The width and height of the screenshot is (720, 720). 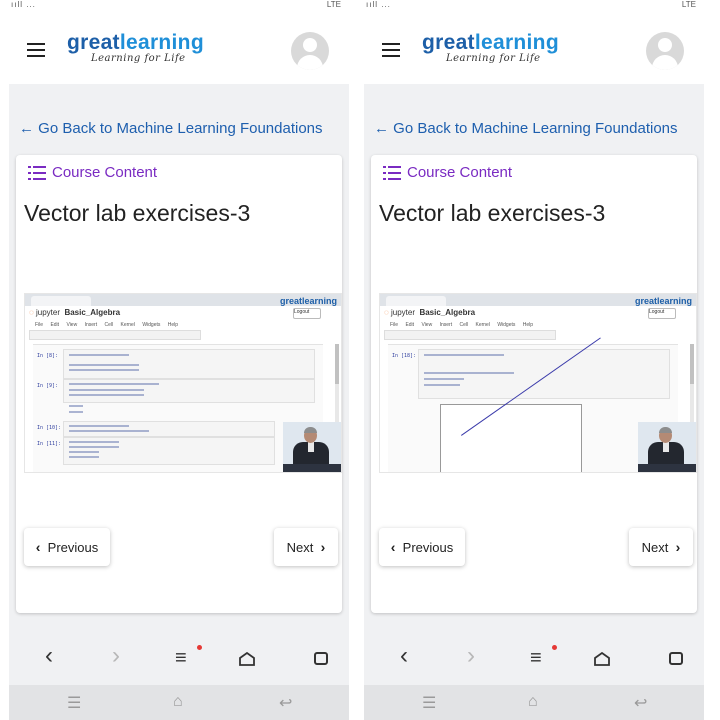 I want to click on video-logout-button: Logout, so click(x=307, y=313).